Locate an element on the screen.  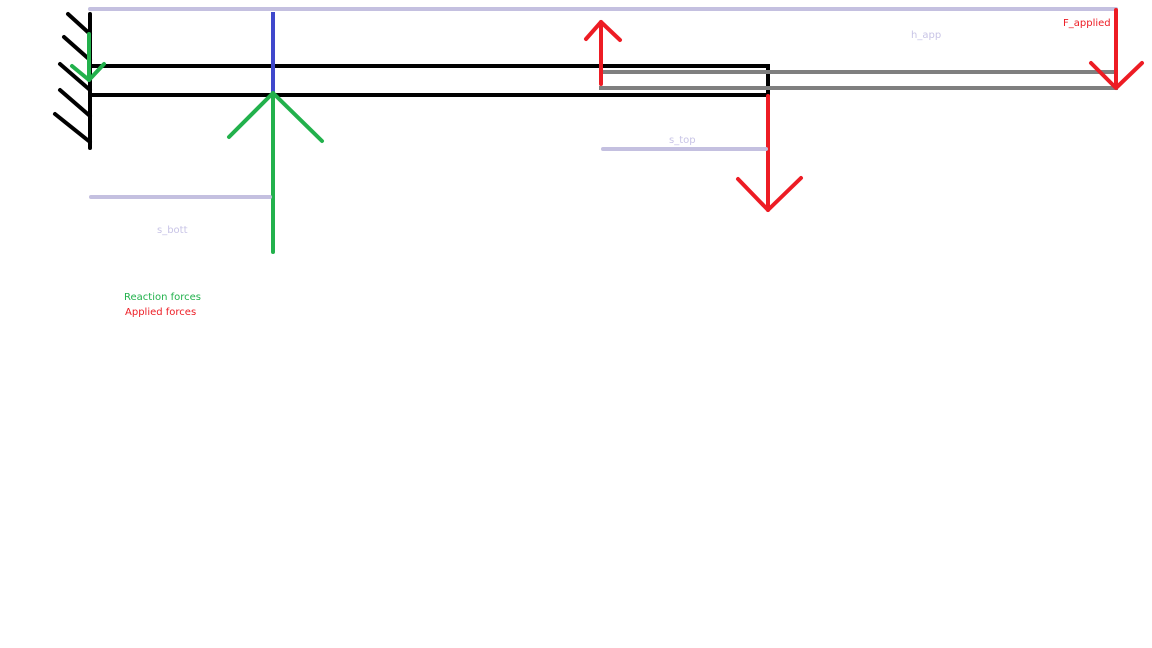
h-app-label: h_app is located at coordinates (926, 35).